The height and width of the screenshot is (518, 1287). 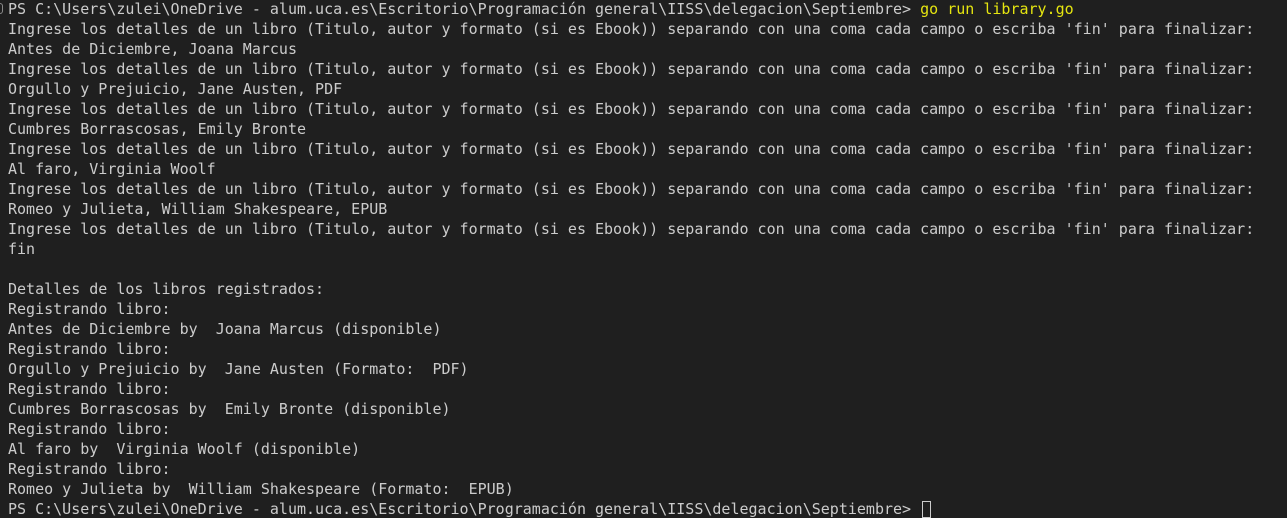 What do you see at coordinates (1, 8) in the screenshot?
I see `command-decoration-icon` at bounding box center [1, 8].